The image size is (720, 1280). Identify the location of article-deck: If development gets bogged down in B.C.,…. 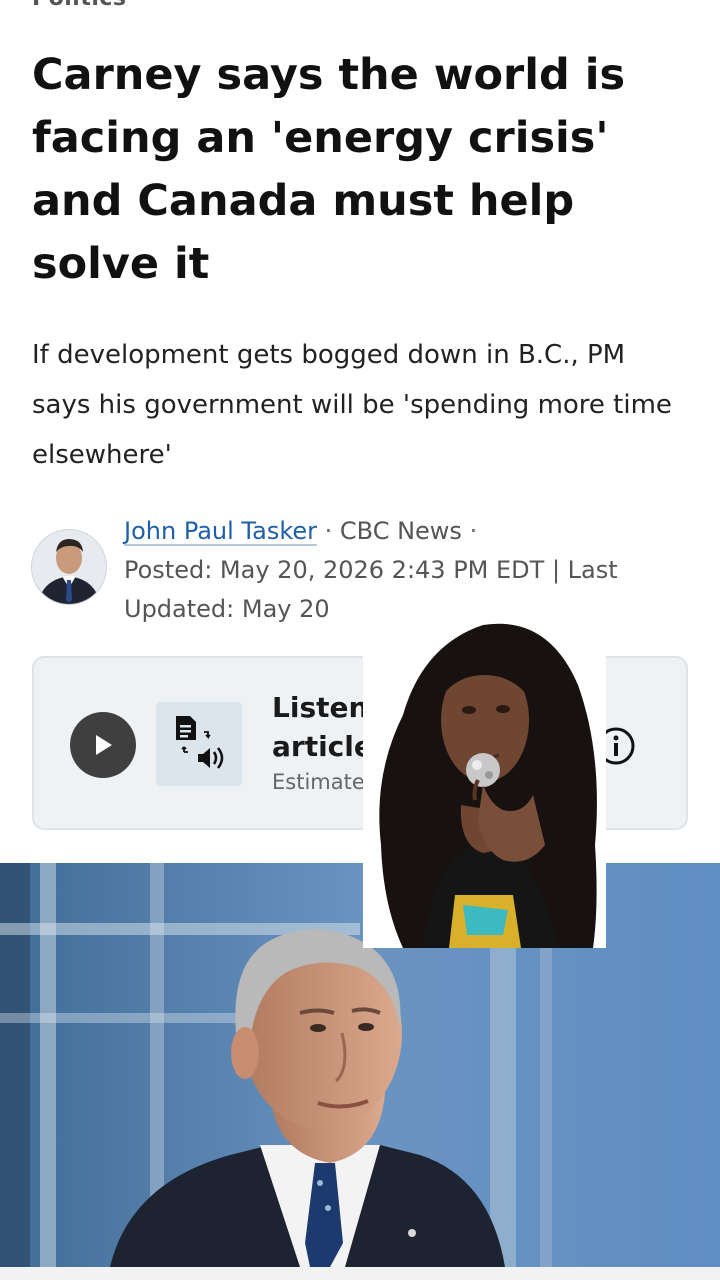
(352, 405).